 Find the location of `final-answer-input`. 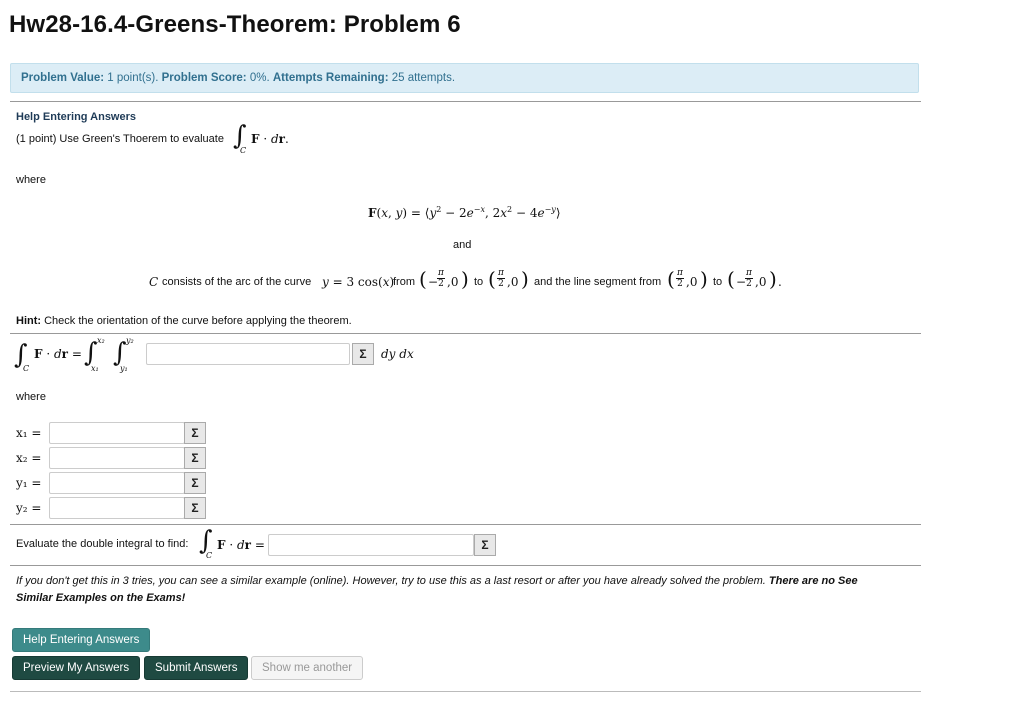

final-answer-input is located at coordinates (371, 545).